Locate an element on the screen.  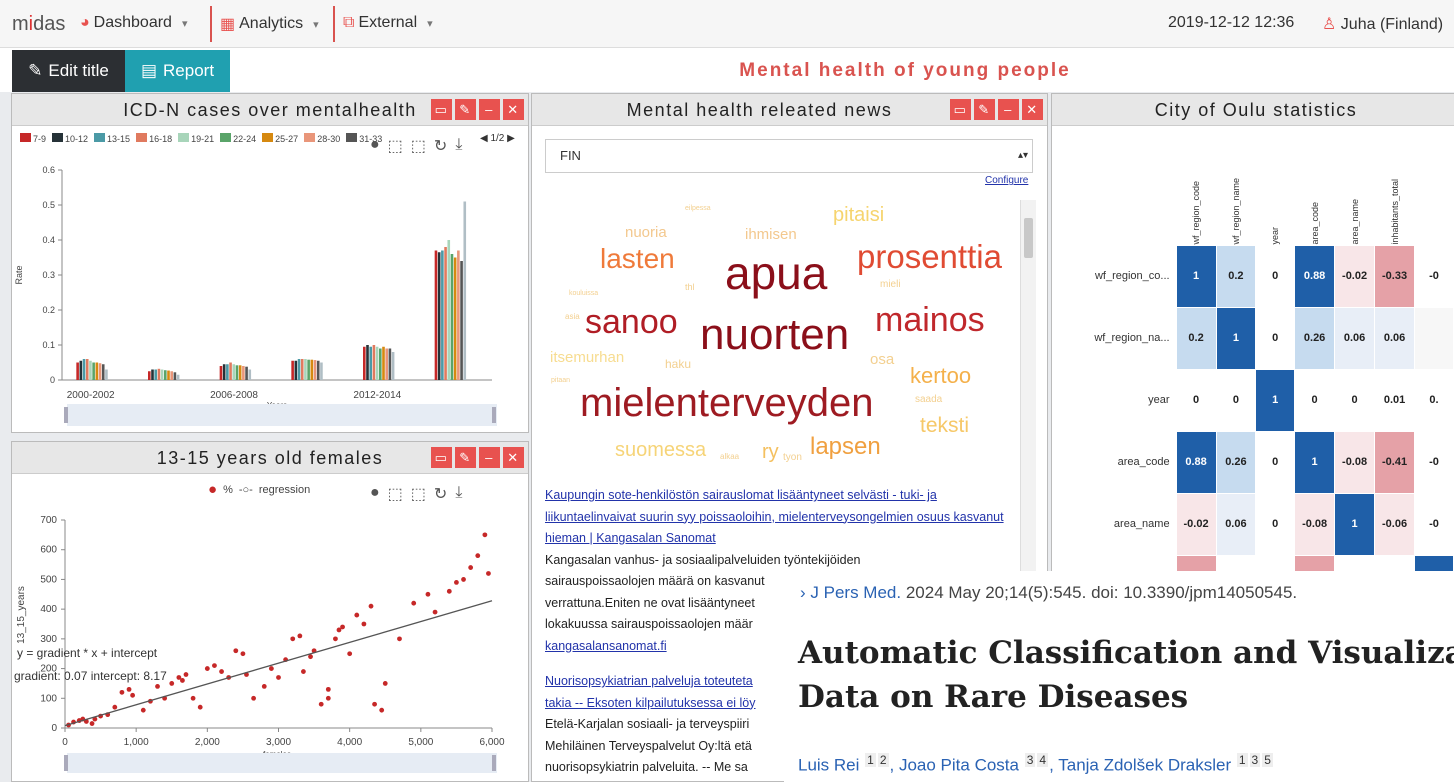
word-cloud-term: lapsen is located at coordinates (845, 447).